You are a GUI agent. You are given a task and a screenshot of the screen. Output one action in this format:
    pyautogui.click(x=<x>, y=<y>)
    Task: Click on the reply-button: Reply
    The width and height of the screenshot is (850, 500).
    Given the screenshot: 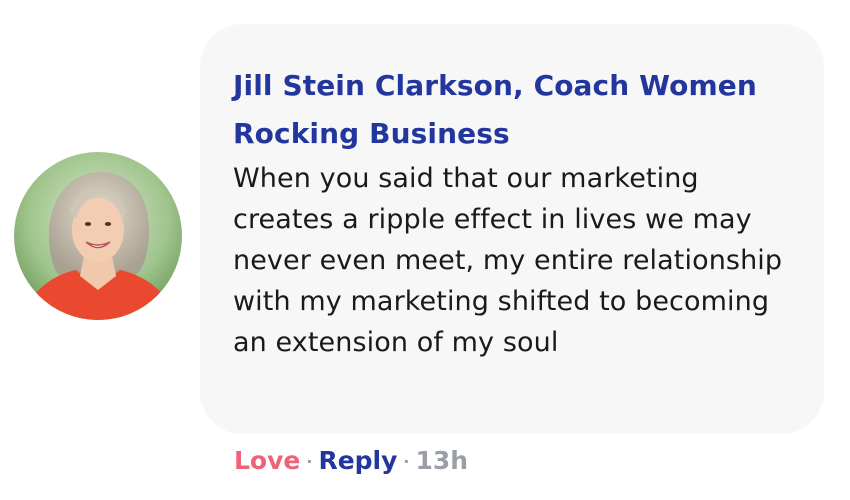 What is the action you would take?
    pyautogui.click(x=357, y=460)
    